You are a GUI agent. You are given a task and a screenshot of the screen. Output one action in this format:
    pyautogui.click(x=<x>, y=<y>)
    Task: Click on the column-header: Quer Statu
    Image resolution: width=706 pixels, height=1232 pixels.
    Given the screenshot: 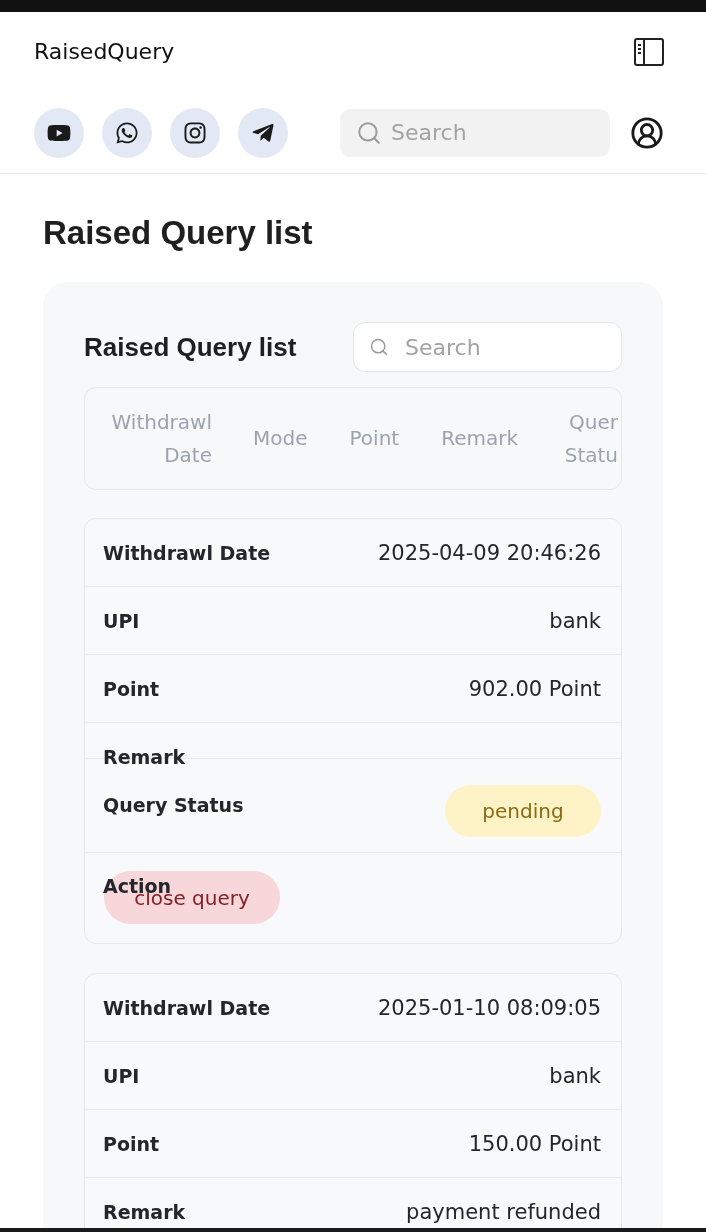 What is the action you would take?
    pyautogui.click(x=591, y=438)
    